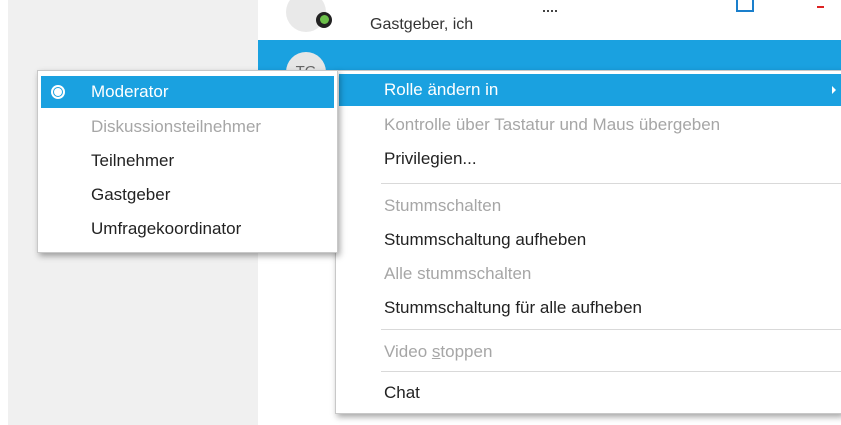 Image resolution: width=841 pixels, height=425 pixels. I want to click on menu-item-label: Moderator, so click(130, 91).